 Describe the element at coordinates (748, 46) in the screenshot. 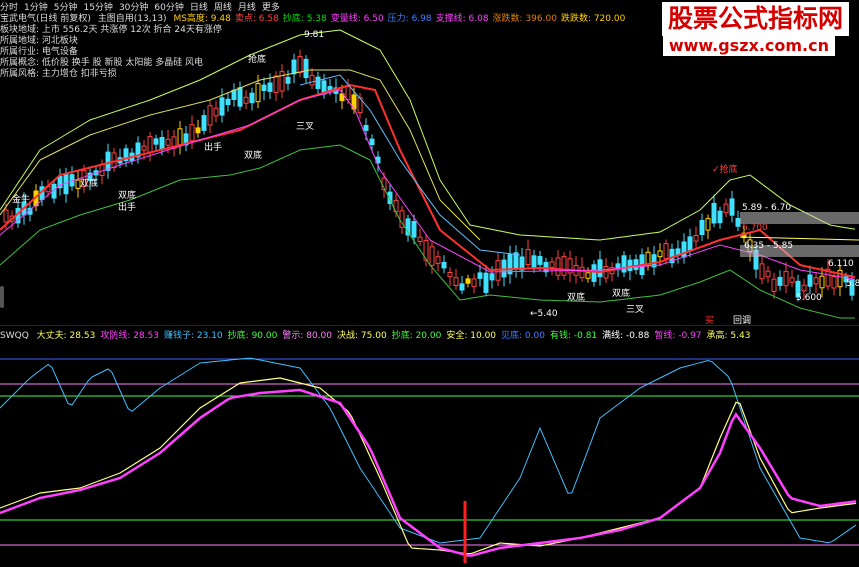

I see `watermark-url: www.gszx.com.cn` at that location.